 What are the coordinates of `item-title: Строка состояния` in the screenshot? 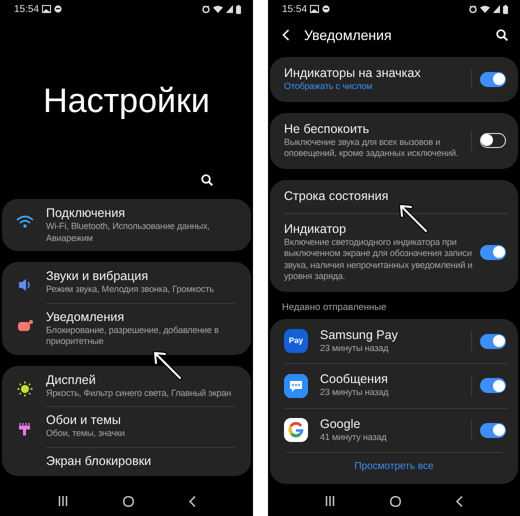 It's located at (336, 196).